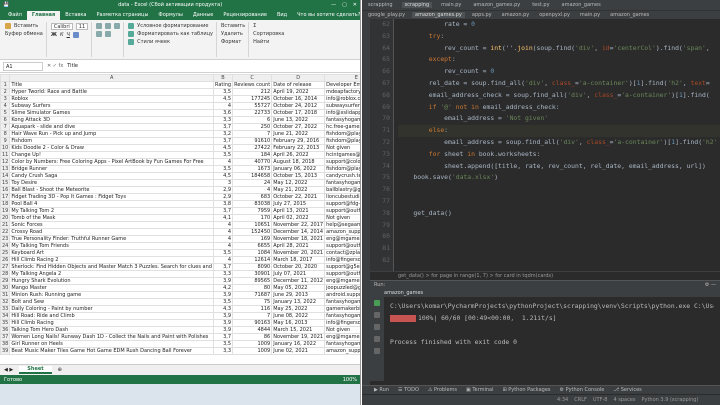 This screenshot has width=720, height=405. I want to click on delete-cells-button: Удалить, so click(232, 34).